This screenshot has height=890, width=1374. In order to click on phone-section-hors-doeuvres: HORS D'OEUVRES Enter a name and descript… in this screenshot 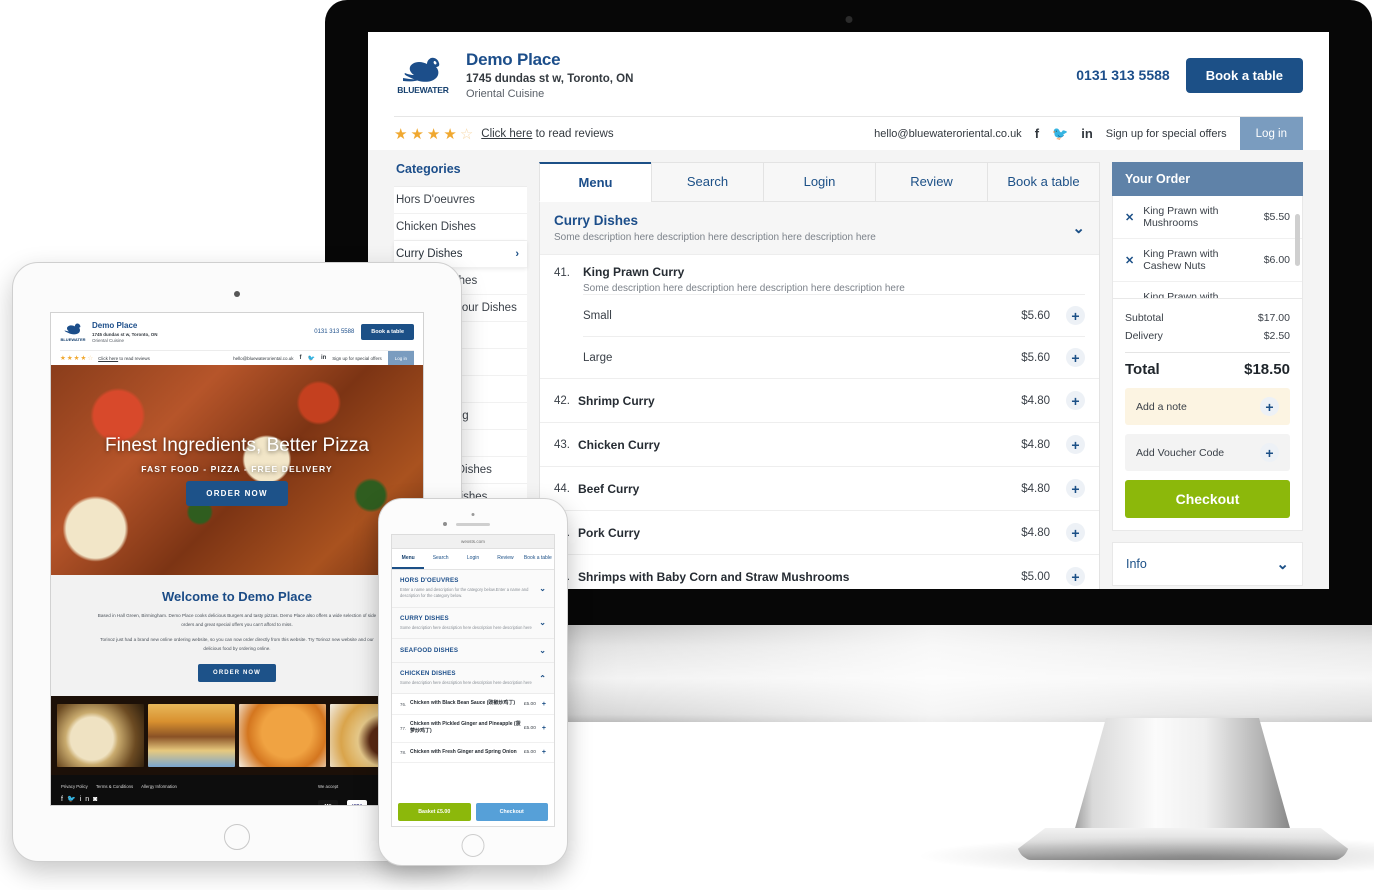, I will do `click(473, 589)`.